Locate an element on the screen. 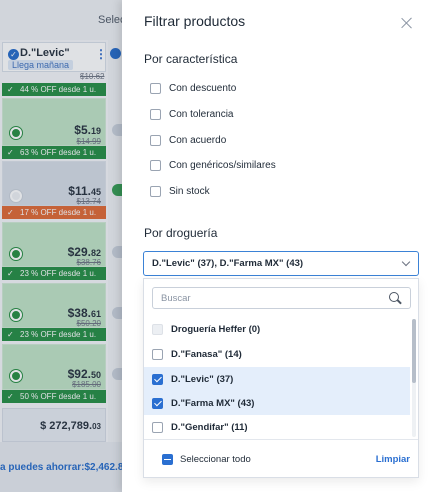  clear-link: Limpiar is located at coordinates (393, 459).